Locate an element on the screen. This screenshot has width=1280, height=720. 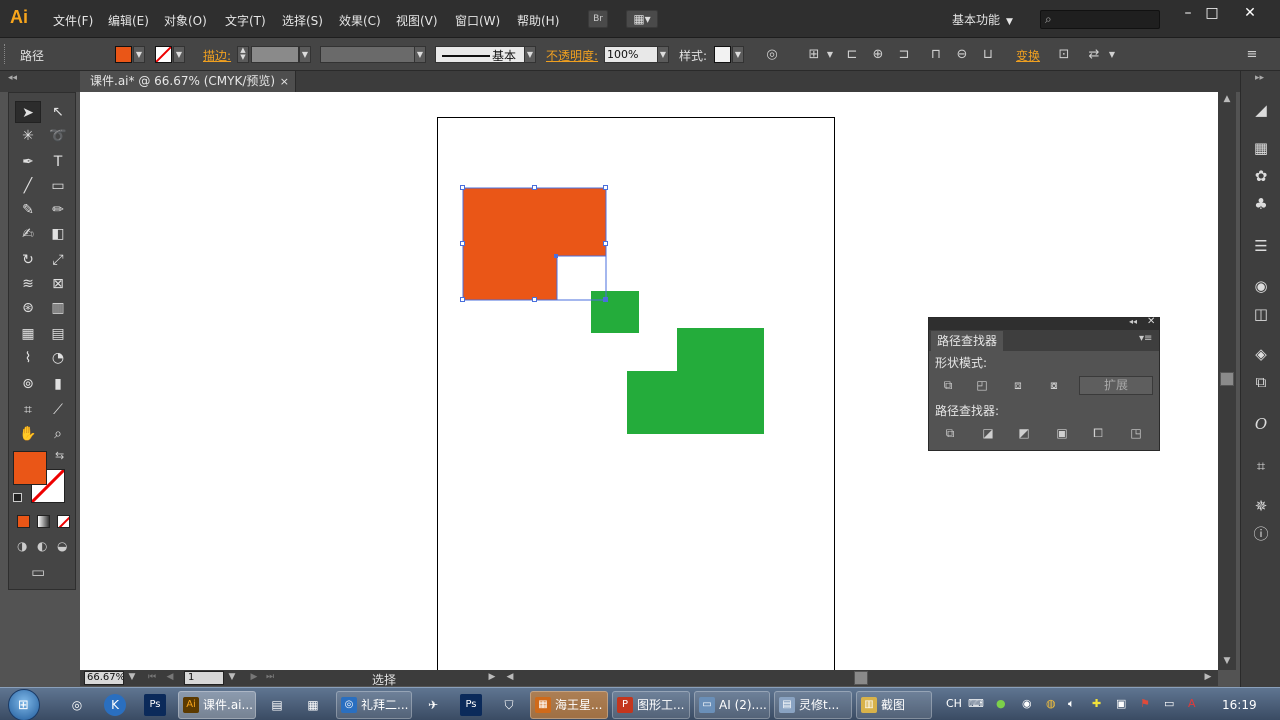
align-right-icon: ⊐ is located at coordinates (904, 55).